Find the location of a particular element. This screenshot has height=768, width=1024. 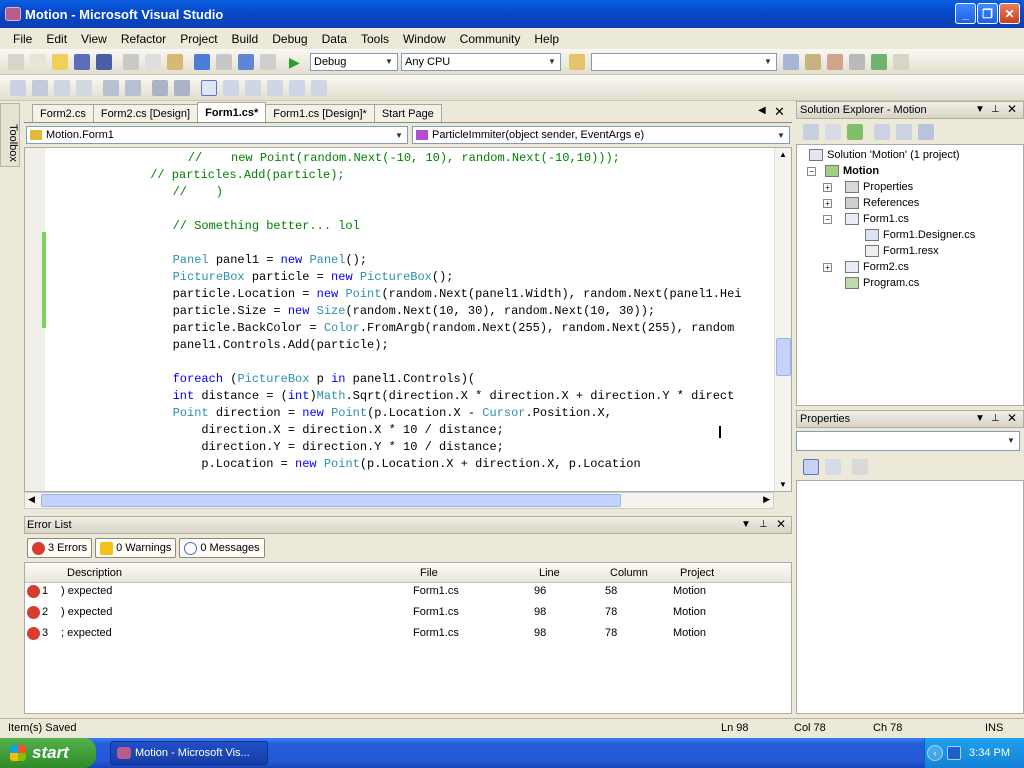

view-designer-icon is located at coordinates (904, 132).